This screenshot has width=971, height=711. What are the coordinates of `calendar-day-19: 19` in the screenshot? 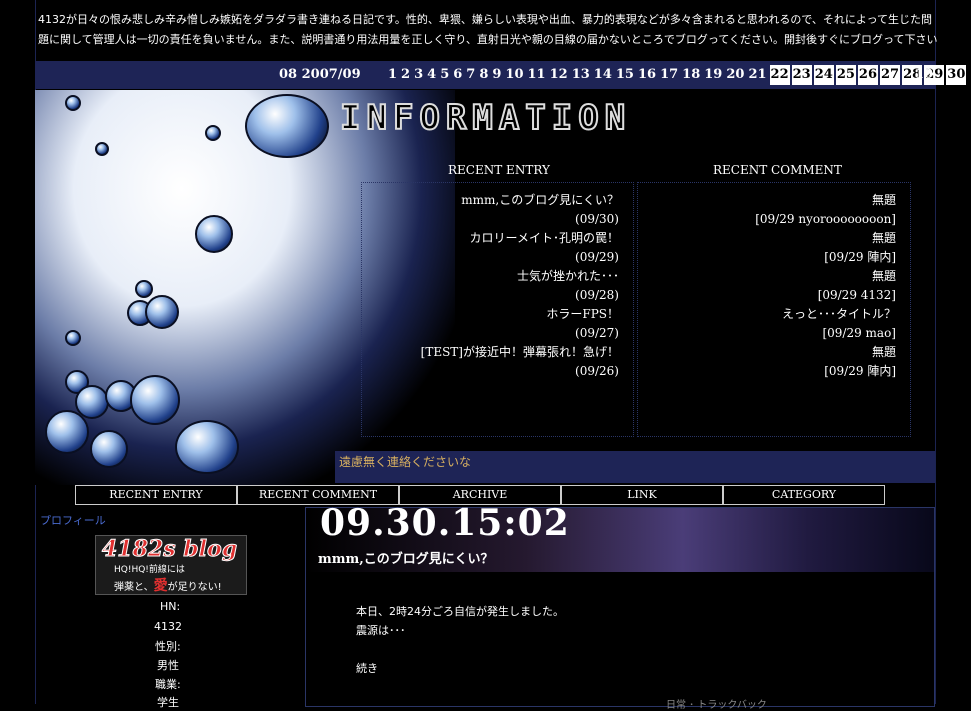 It's located at (713, 75).